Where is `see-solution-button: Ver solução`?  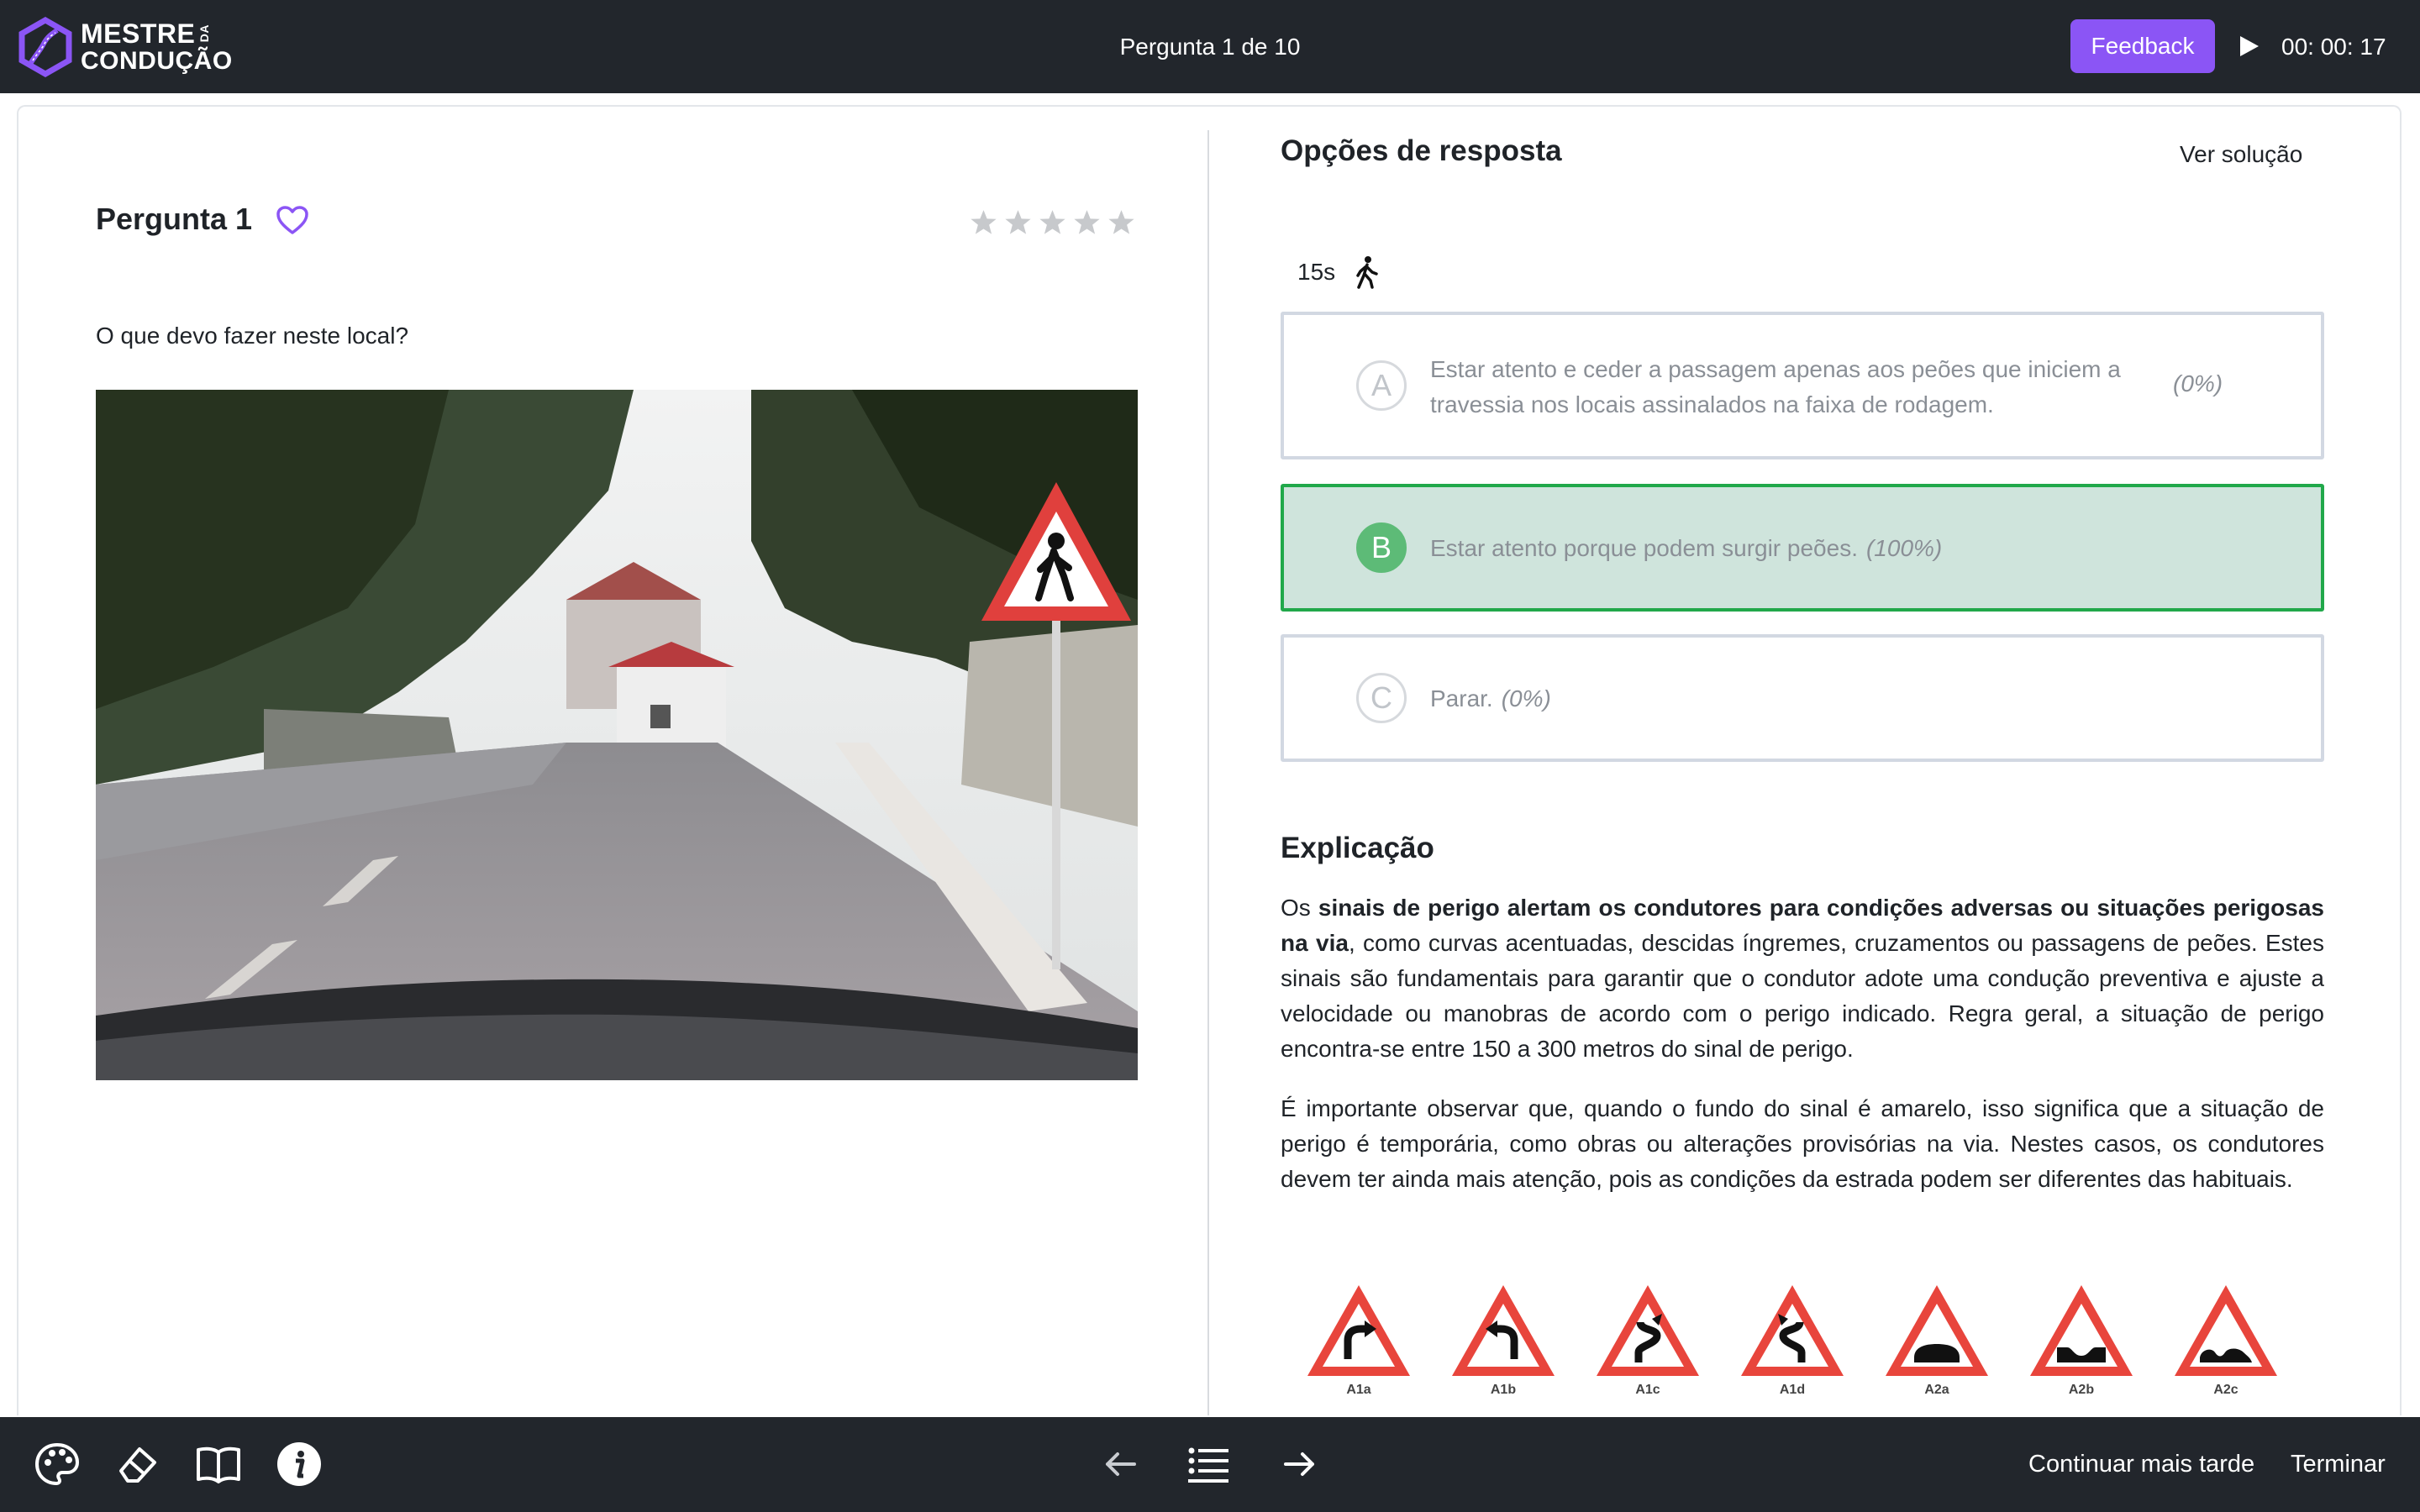 see-solution-button: Ver solução is located at coordinates (2241, 154).